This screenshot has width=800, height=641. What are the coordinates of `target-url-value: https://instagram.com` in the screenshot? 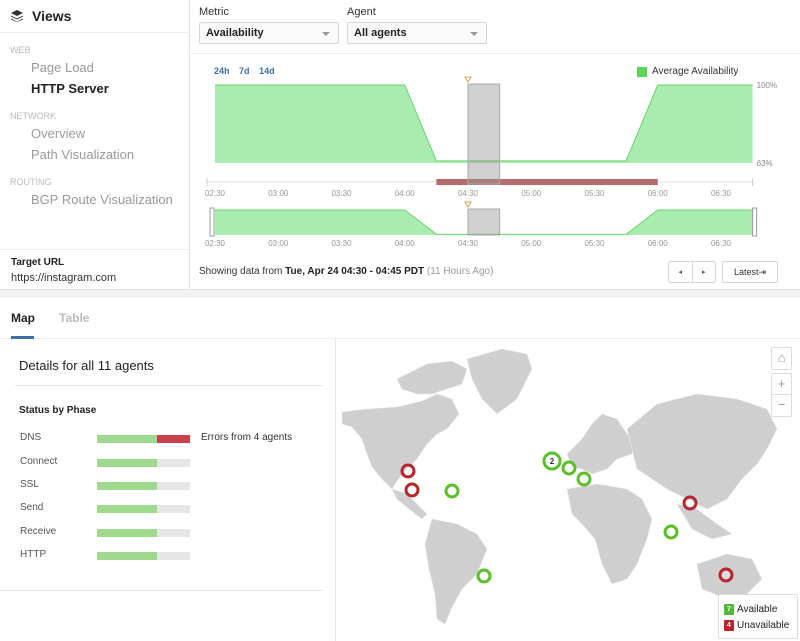 It's located at (64, 278).